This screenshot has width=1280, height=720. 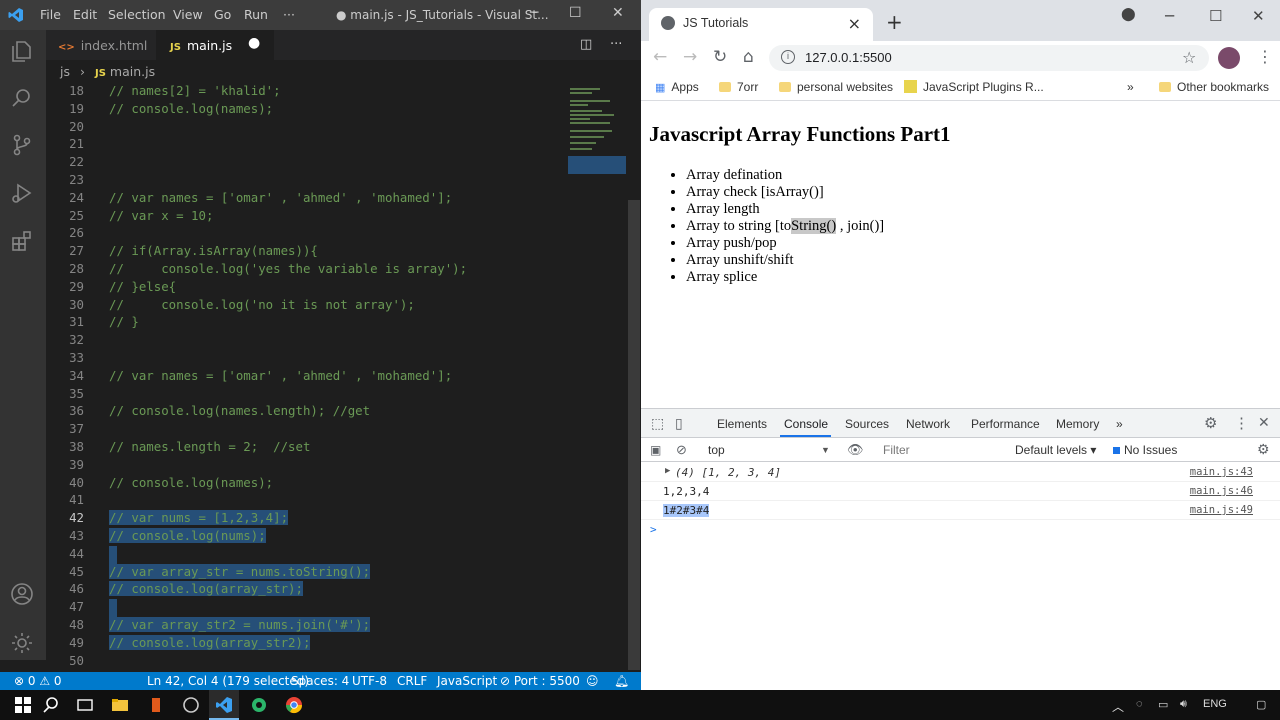 I want to click on menu-more: ···, so click(x=289, y=14).